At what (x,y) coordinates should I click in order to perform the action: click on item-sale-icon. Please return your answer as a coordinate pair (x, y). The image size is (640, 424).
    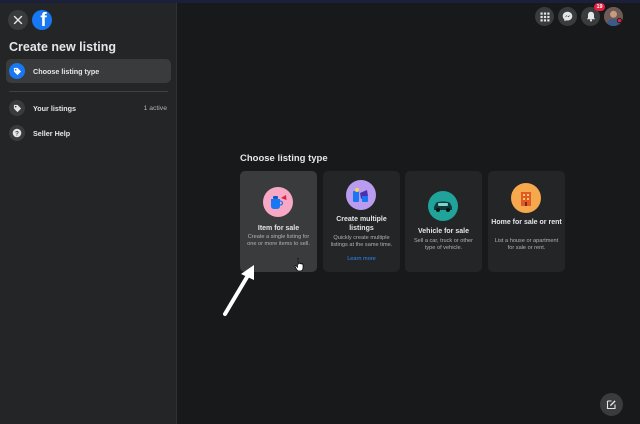
    Looking at the image, I should click on (278, 202).